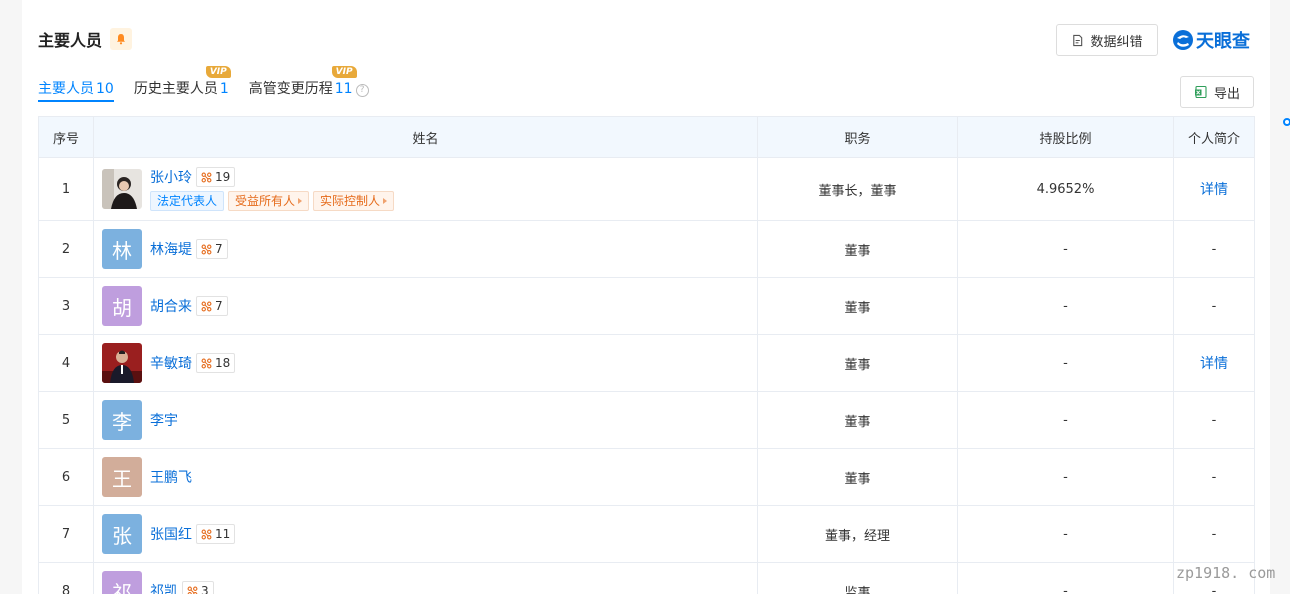 The width and height of the screenshot is (1290, 594). What do you see at coordinates (290, 89) in the screenshot?
I see `tab-label: 高管变更历程` at bounding box center [290, 89].